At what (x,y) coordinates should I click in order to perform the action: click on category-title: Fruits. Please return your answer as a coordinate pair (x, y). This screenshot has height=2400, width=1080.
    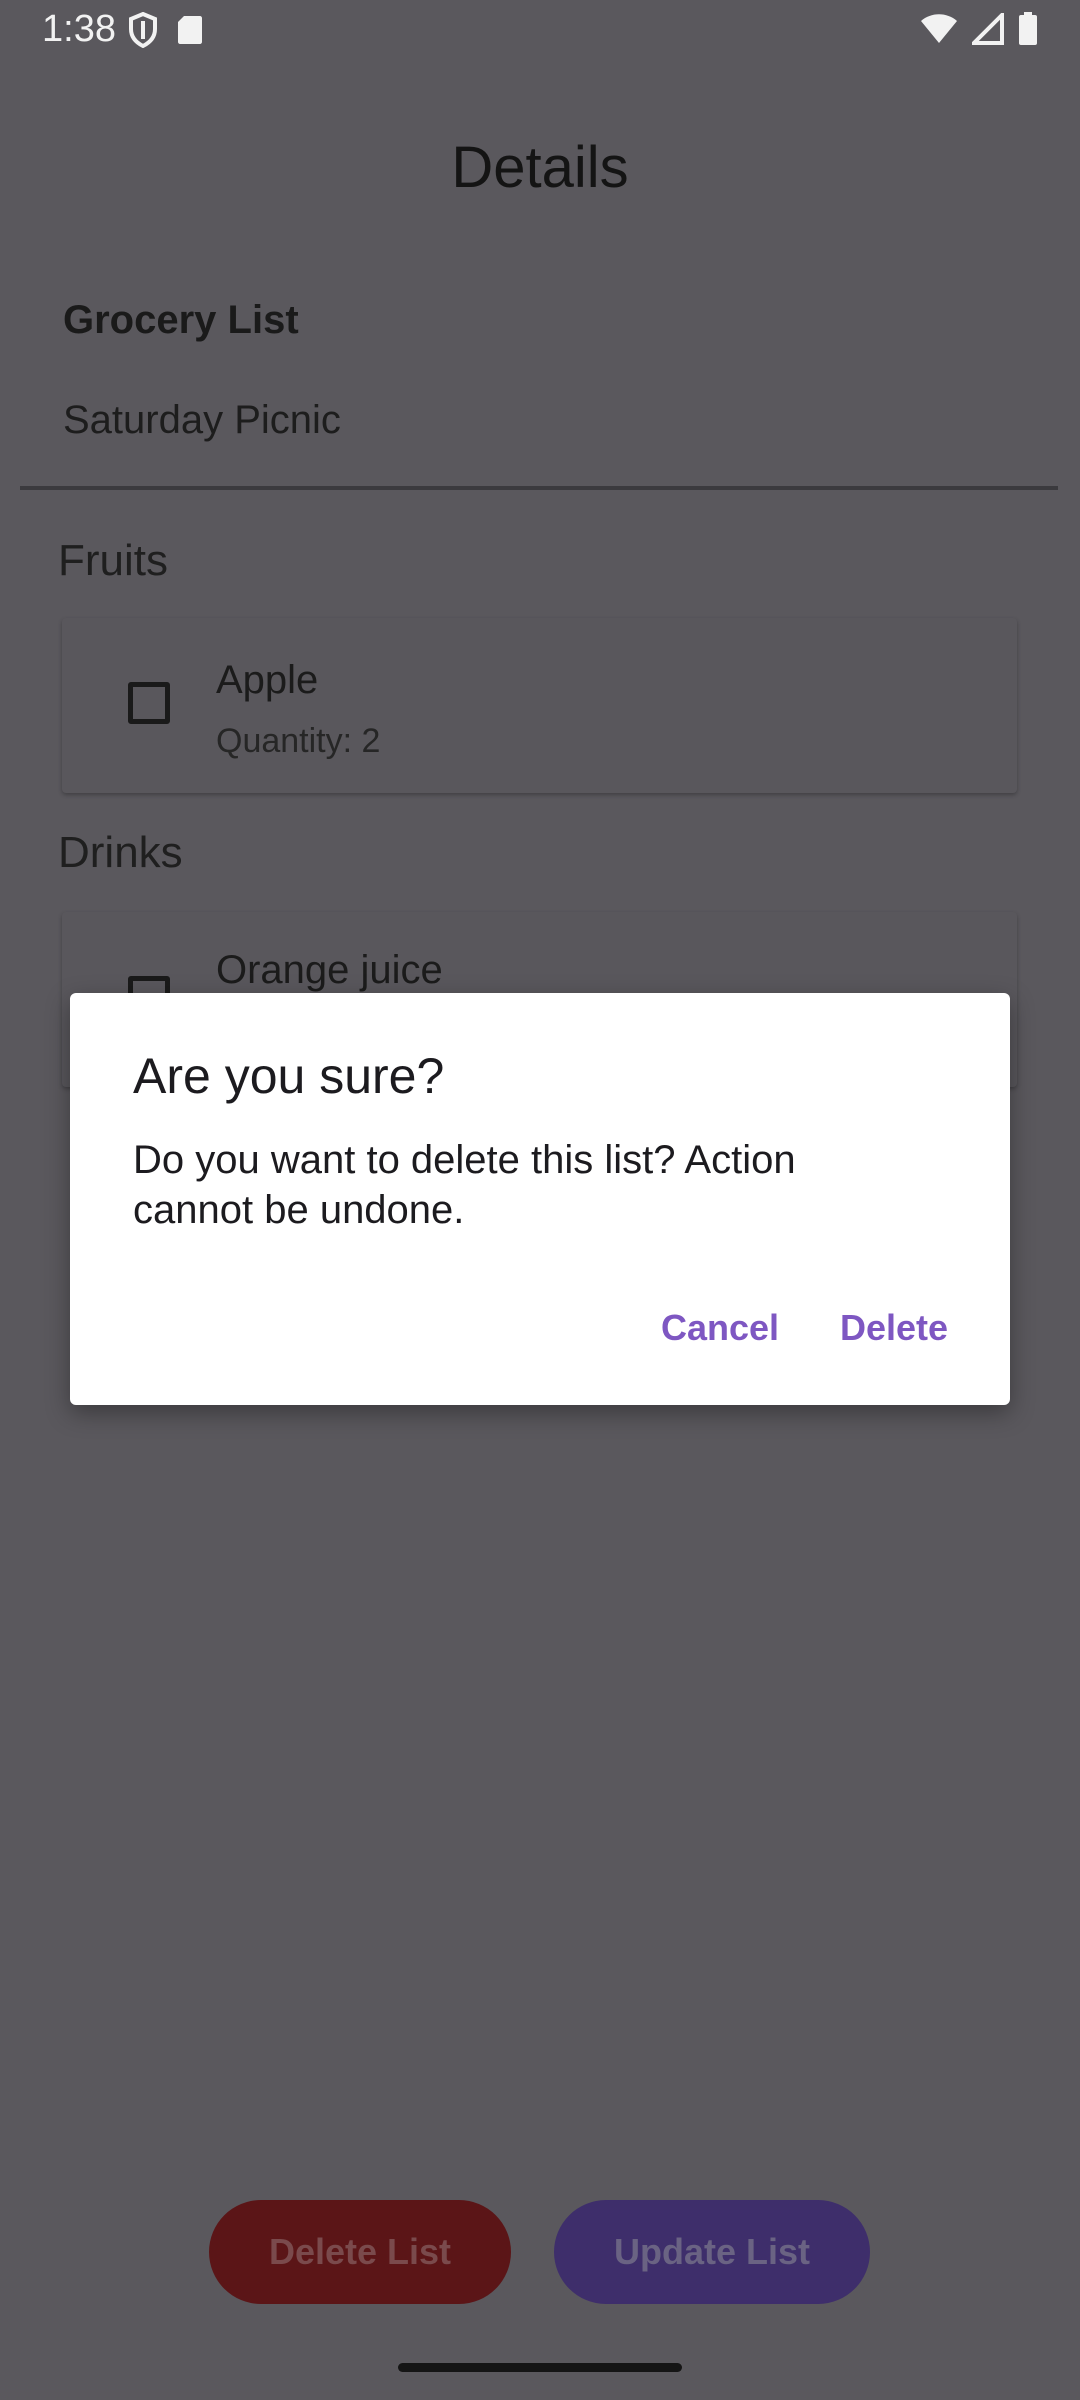
    Looking at the image, I should click on (113, 560).